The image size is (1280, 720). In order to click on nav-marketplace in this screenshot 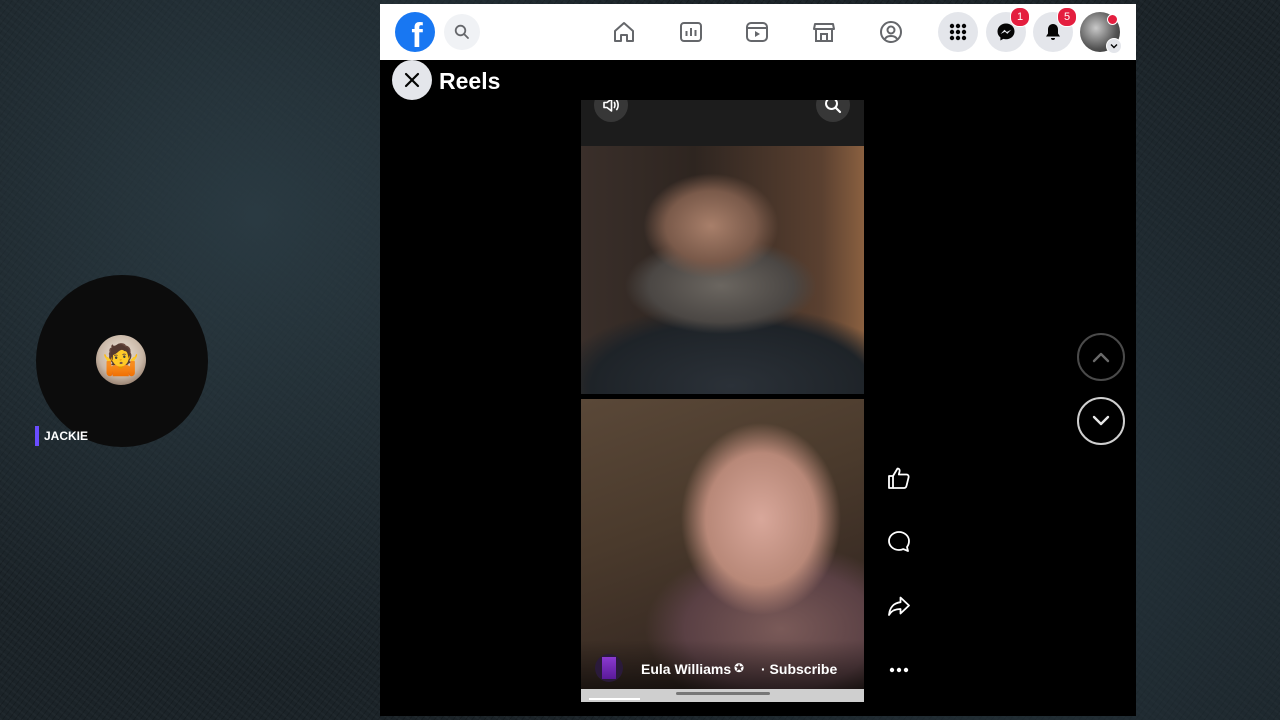, I will do `click(824, 32)`.